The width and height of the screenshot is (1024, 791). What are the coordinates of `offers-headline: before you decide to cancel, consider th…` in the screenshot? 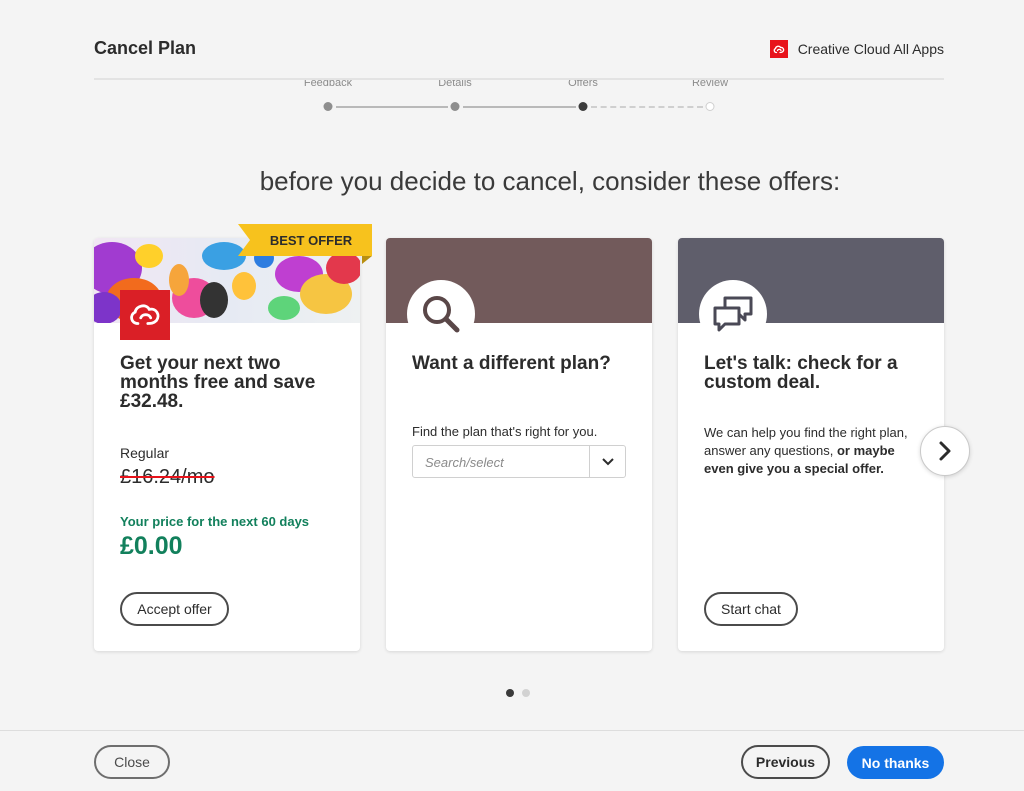 It's located at (550, 181).